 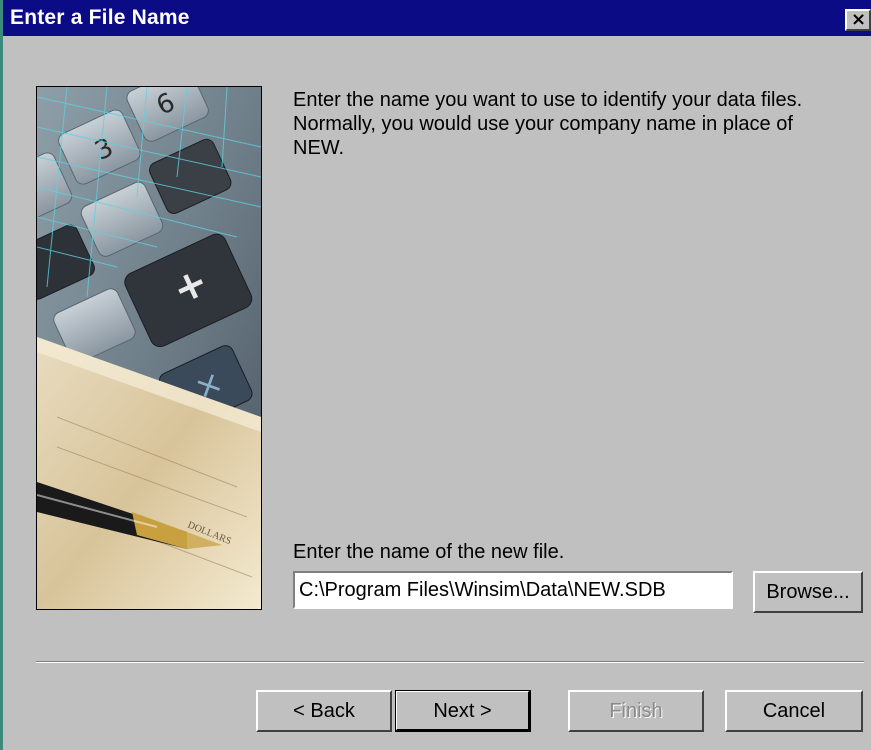 What do you see at coordinates (636, 711) in the screenshot?
I see `finish-button: Finish` at bounding box center [636, 711].